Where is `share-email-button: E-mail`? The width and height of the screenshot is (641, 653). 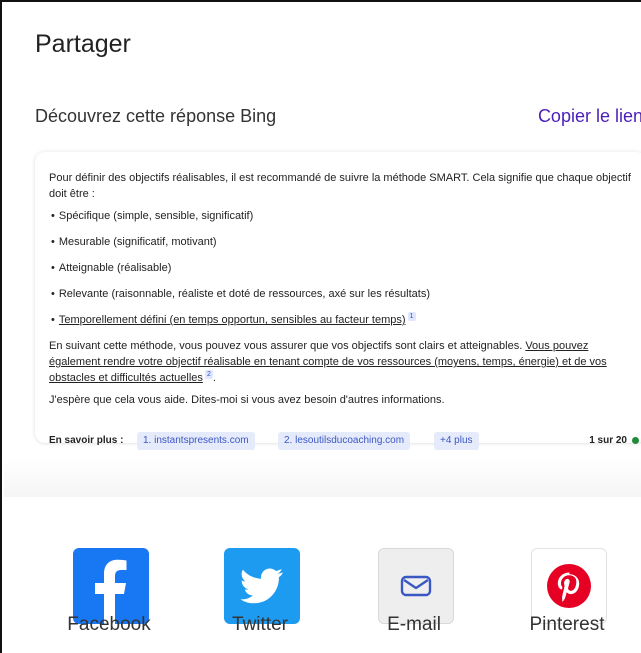
share-email-button: E-mail is located at coordinates (414, 600).